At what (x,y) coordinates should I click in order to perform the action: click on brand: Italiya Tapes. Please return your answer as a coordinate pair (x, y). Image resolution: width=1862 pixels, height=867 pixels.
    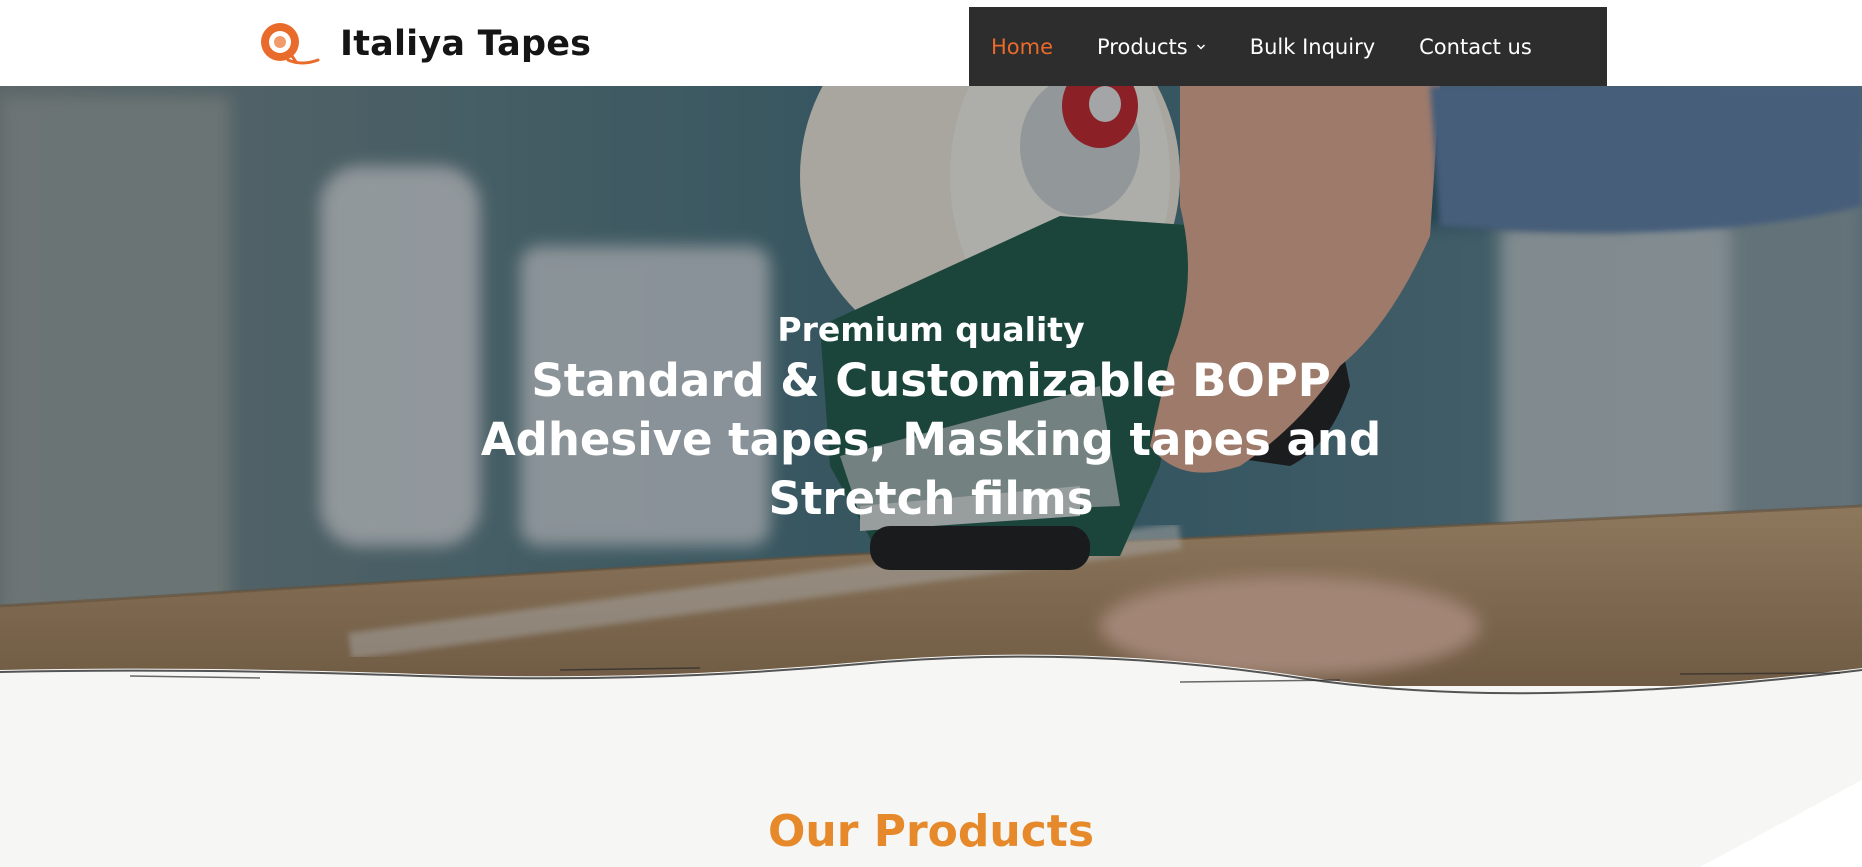
    Looking at the image, I should click on (424, 44).